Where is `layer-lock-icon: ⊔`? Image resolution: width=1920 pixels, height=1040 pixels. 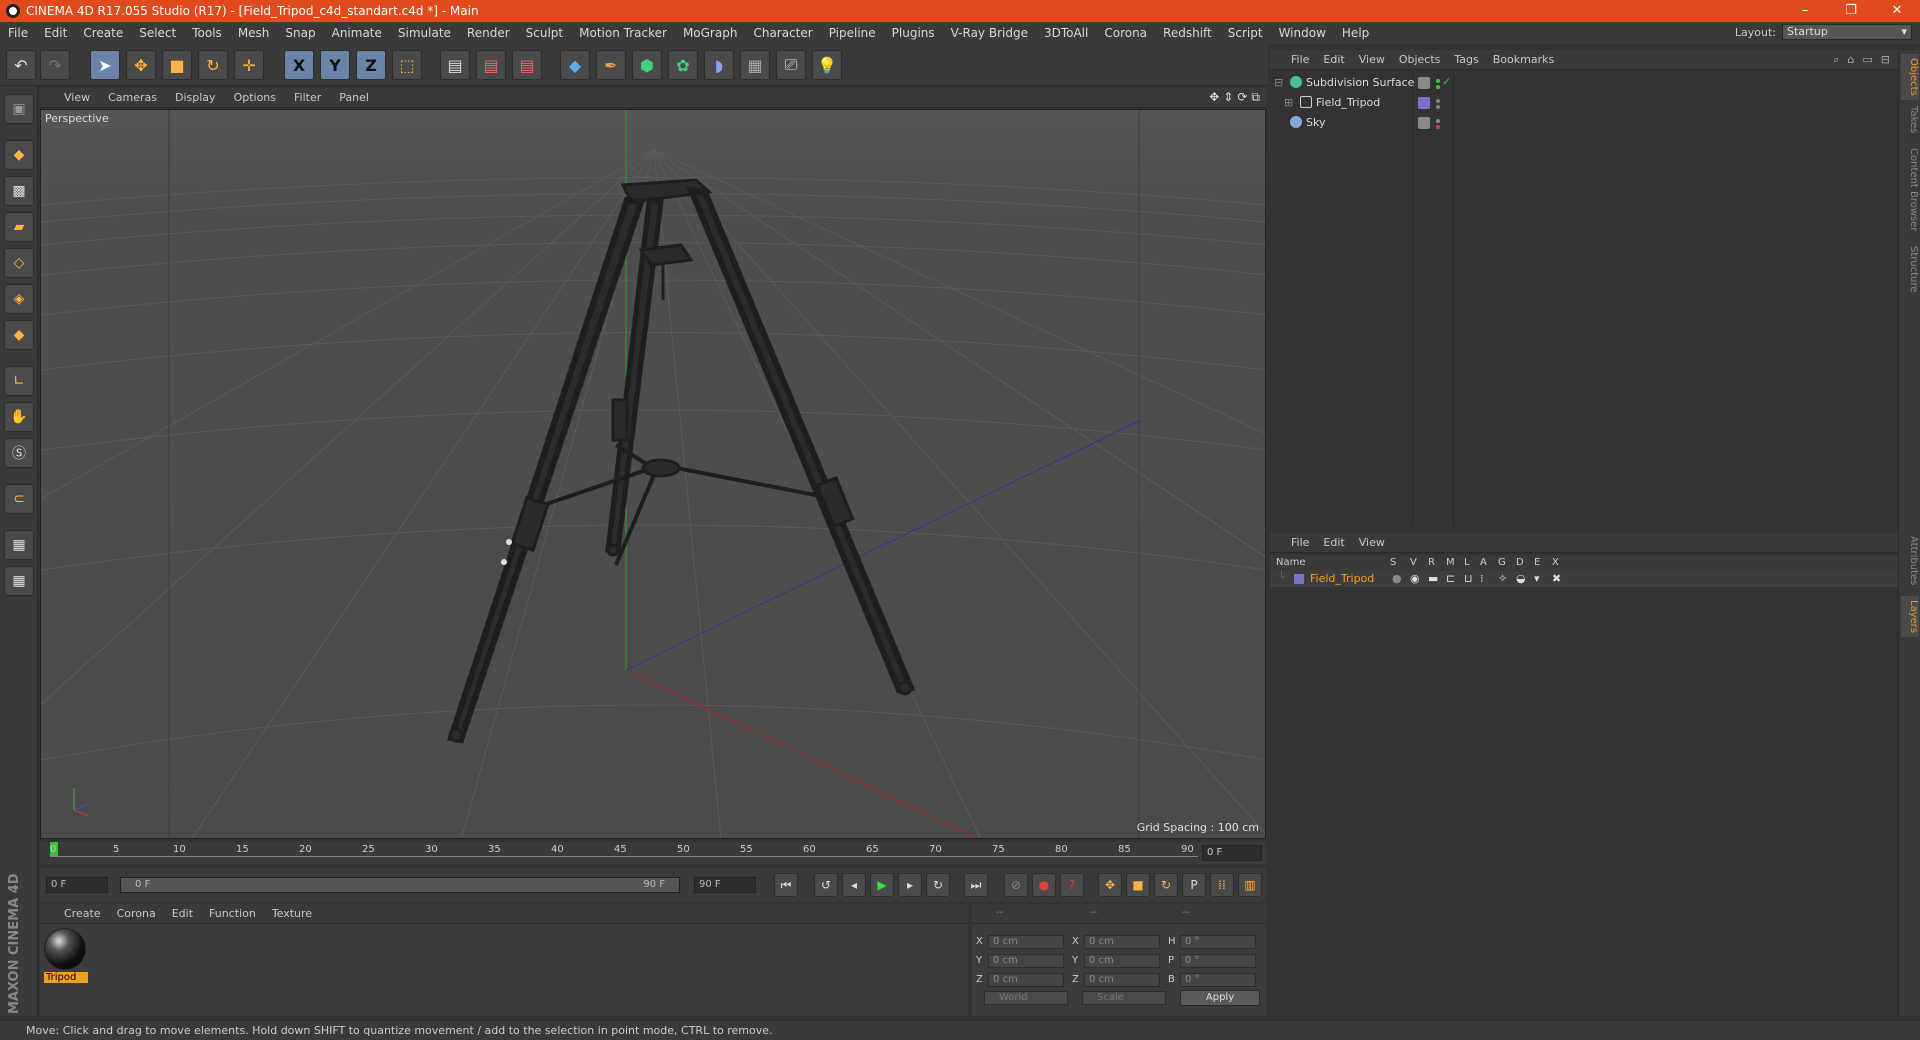
layer-lock-icon: ⊔ is located at coordinates (1468, 578).